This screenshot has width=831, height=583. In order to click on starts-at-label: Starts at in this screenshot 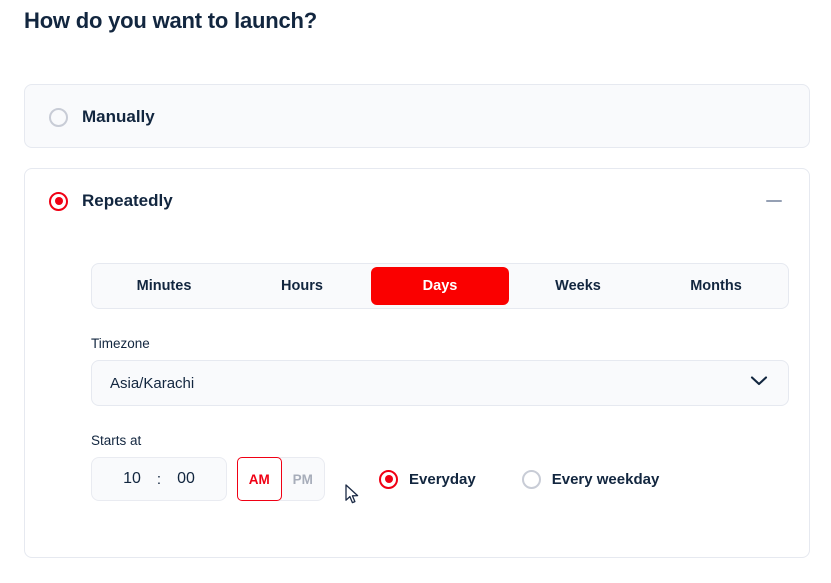, I will do `click(116, 440)`.